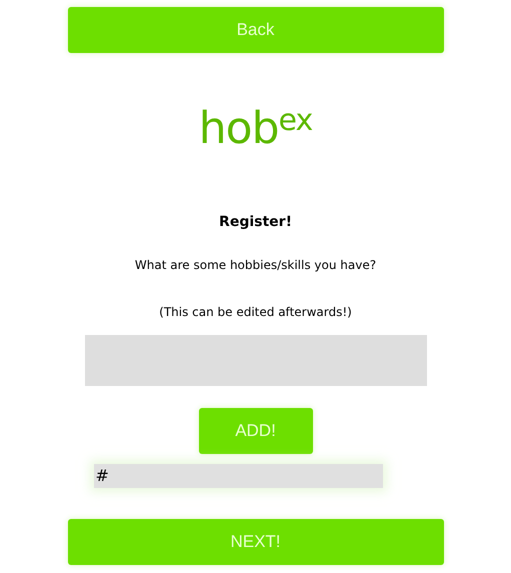  Describe the element at coordinates (255, 265) in the screenshot. I see `hobbies-question: What are some hobbies/skills you have?` at that location.